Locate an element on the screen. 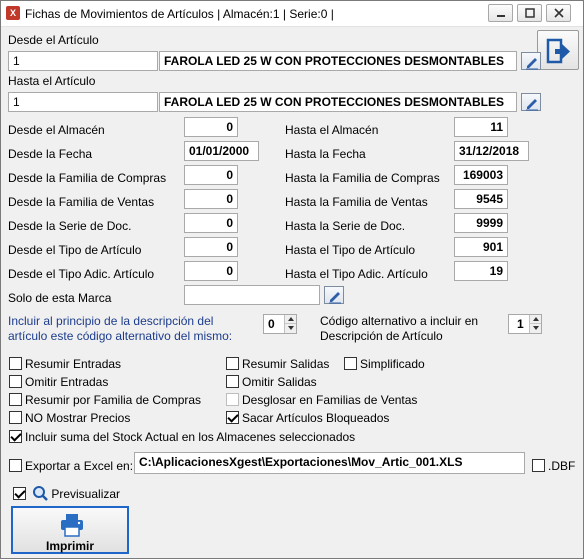 This screenshot has height=559, width=584. dbf-checkbox: .DBF is located at coordinates (553, 467).